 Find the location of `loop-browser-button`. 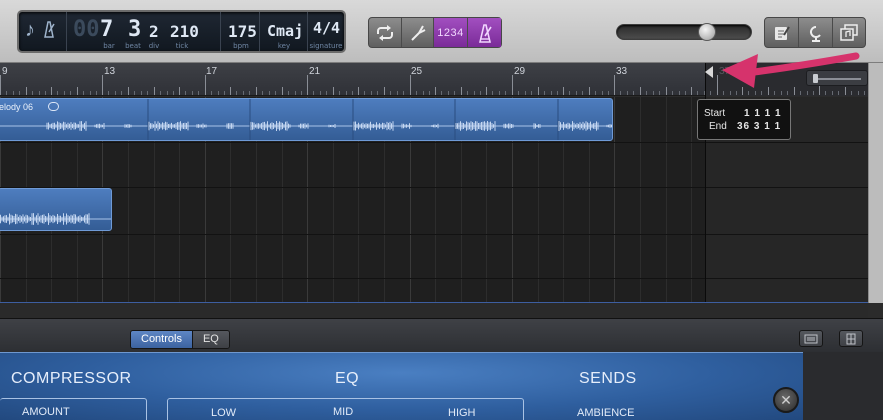

loop-browser-button is located at coordinates (816, 32).